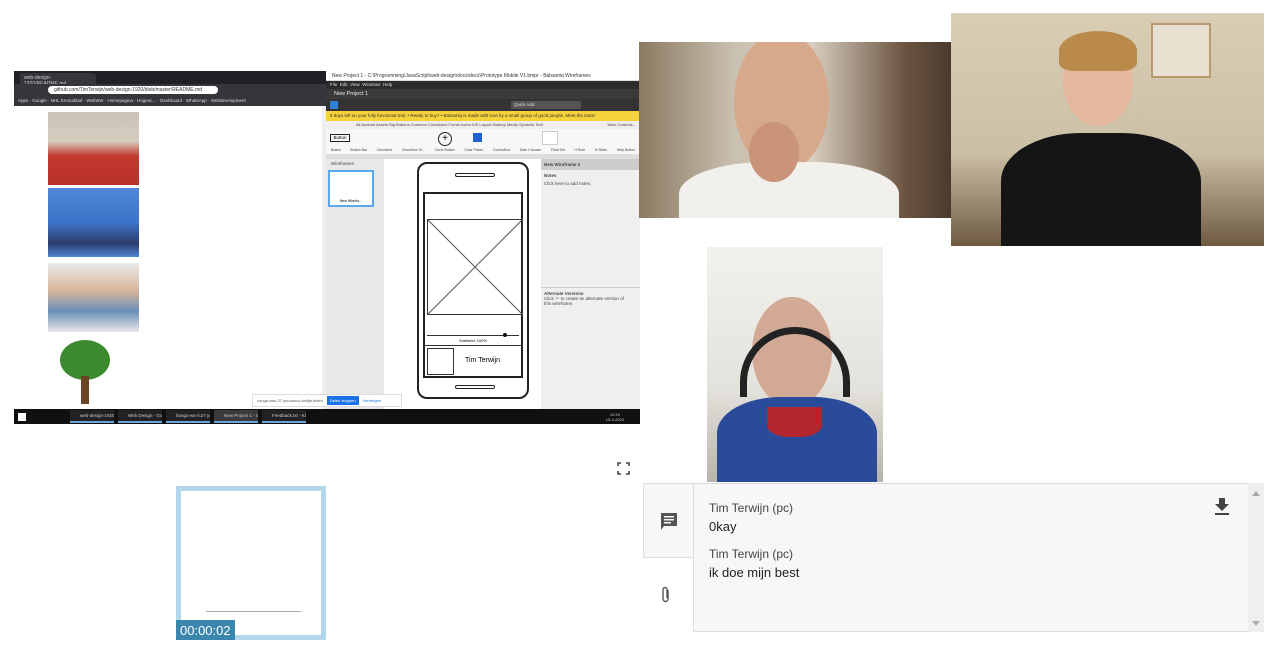  What do you see at coordinates (387, 84) in the screenshot?
I see `menu-item: Help` at bounding box center [387, 84].